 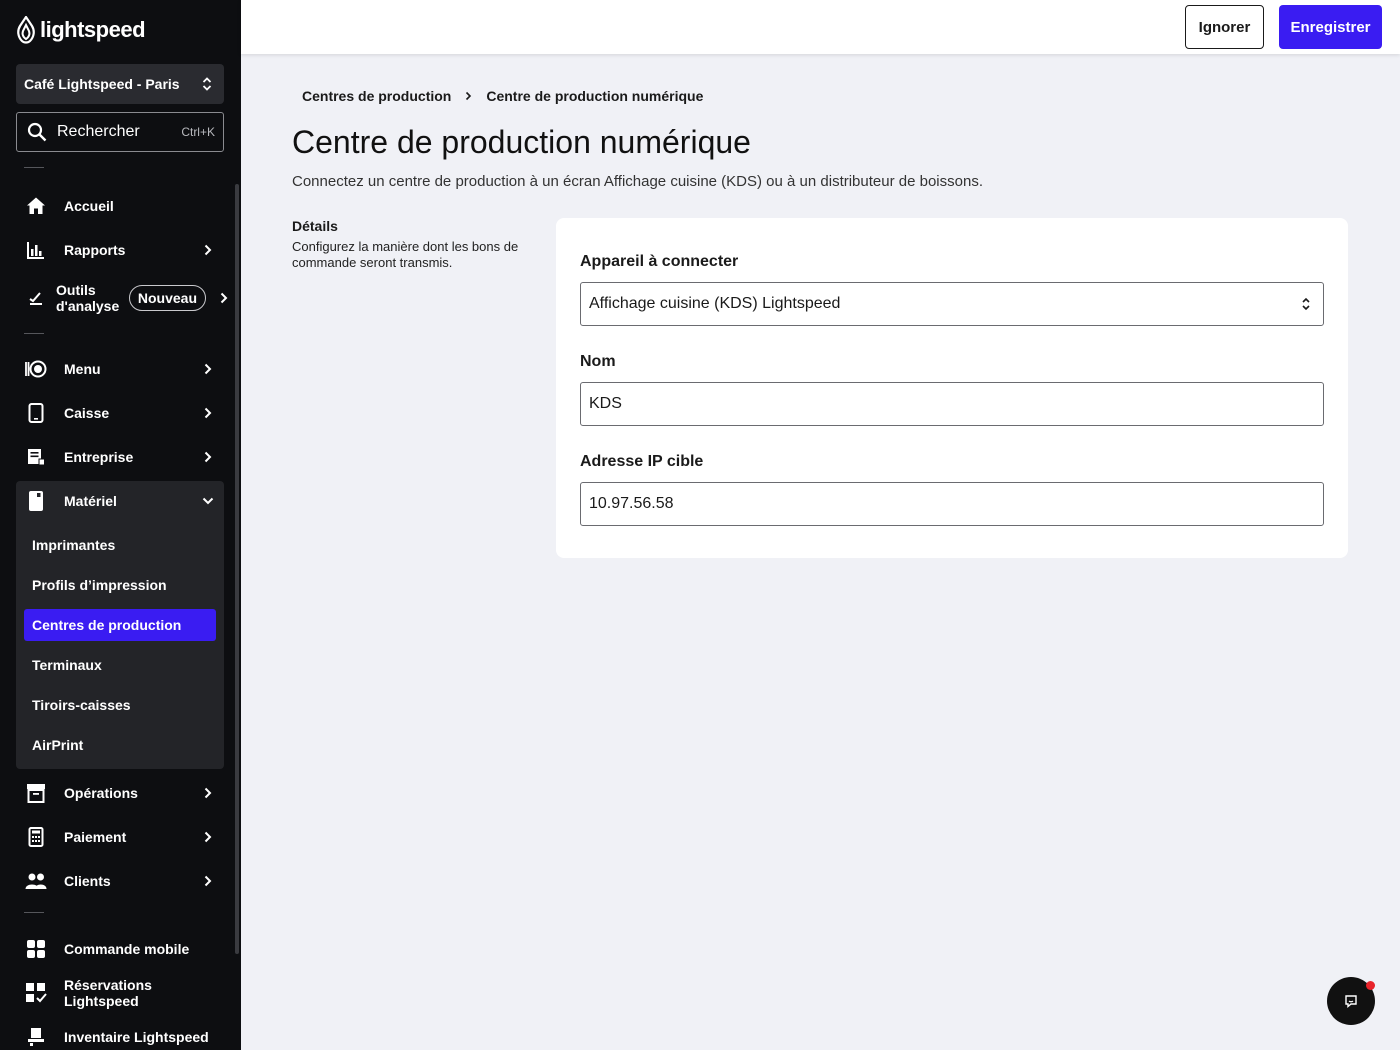 What do you see at coordinates (127, 949) in the screenshot?
I see `sidebar-item-label: Commande mobile` at bounding box center [127, 949].